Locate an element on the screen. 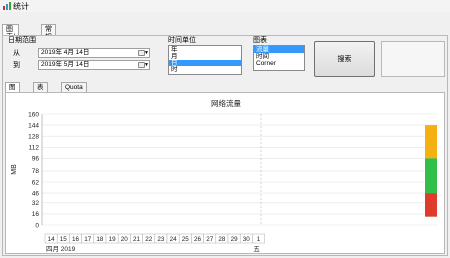  x-tick-label: 19 is located at coordinates (113, 239).